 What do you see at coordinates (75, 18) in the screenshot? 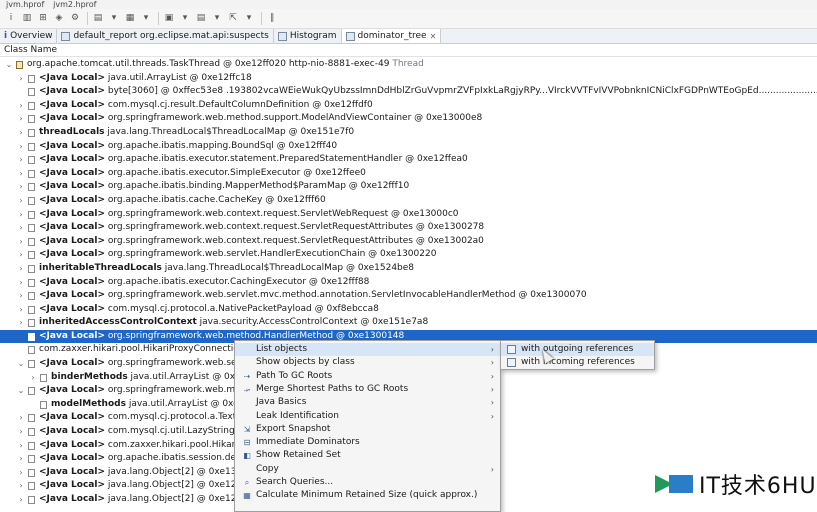
I see `thread-icon: ⚙` at bounding box center [75, 18].